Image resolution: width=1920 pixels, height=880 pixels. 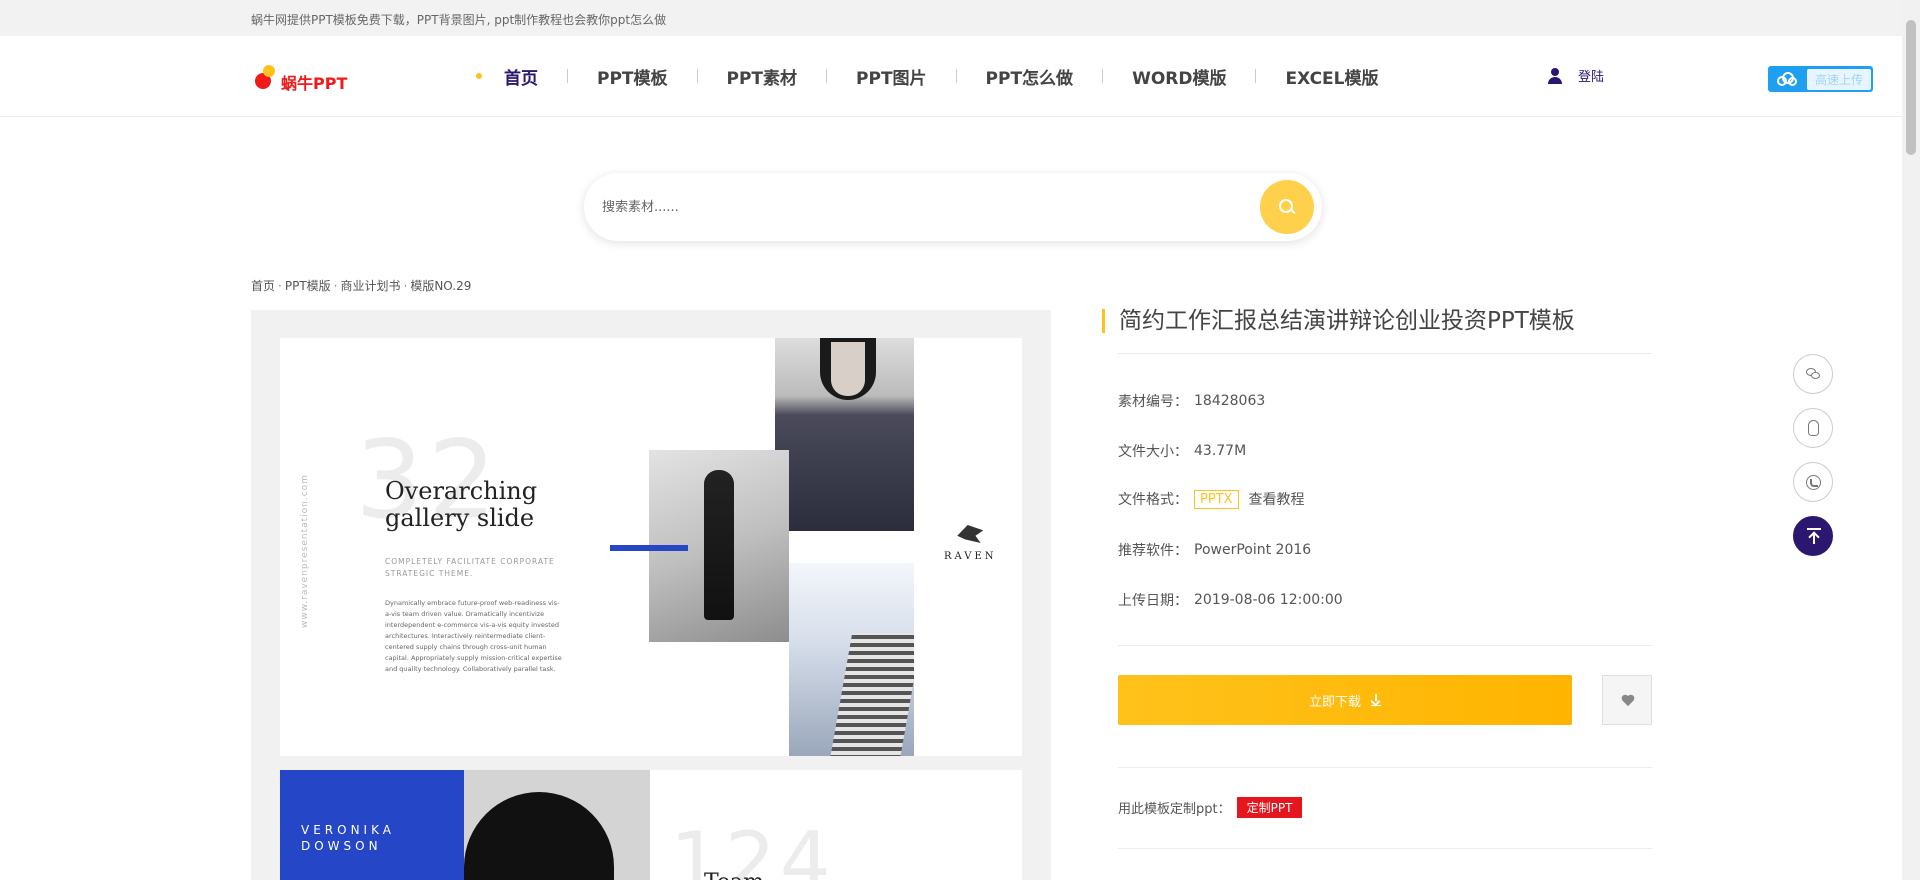 What do you see at coordinates (557, 825) in the screenshot?
I see `slide-photo-person` at bounding box center [557, 825].